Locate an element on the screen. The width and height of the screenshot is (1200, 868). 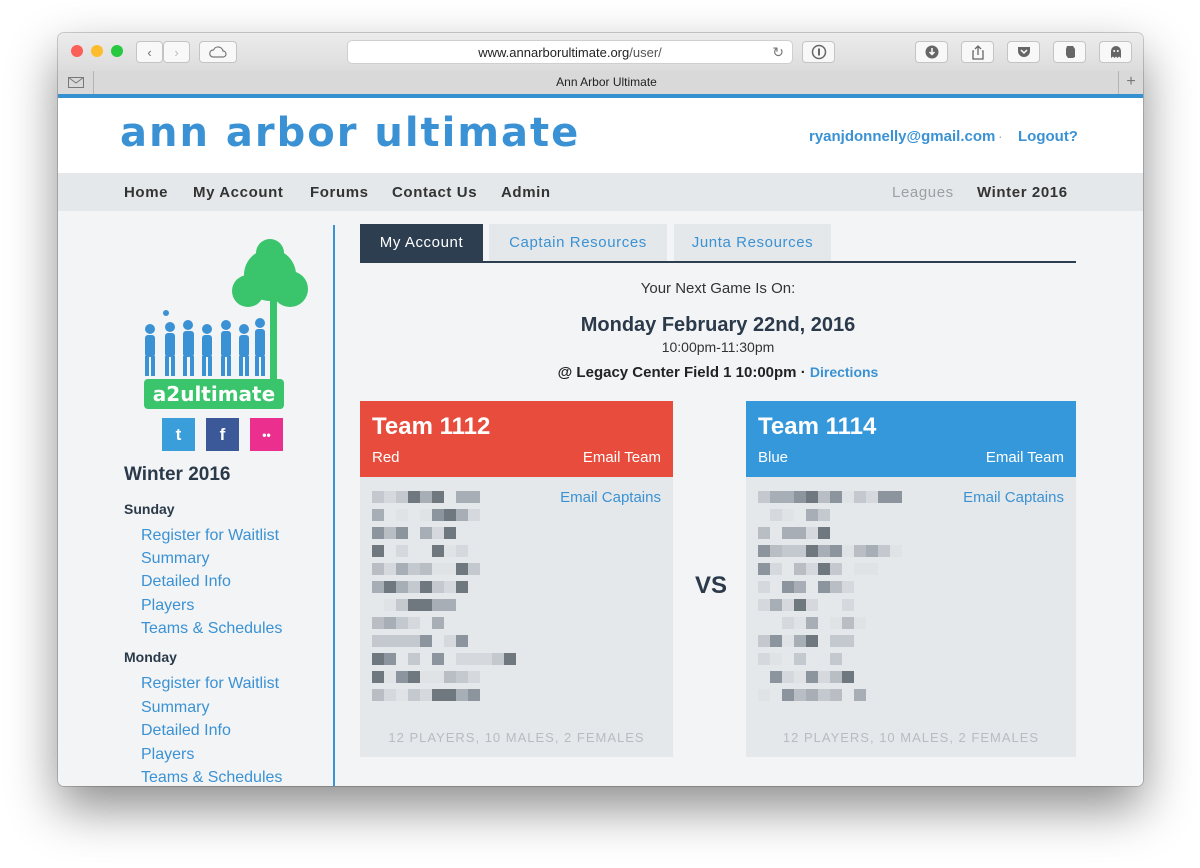
nav-admin: Admin is located at coordinates (526, 192).